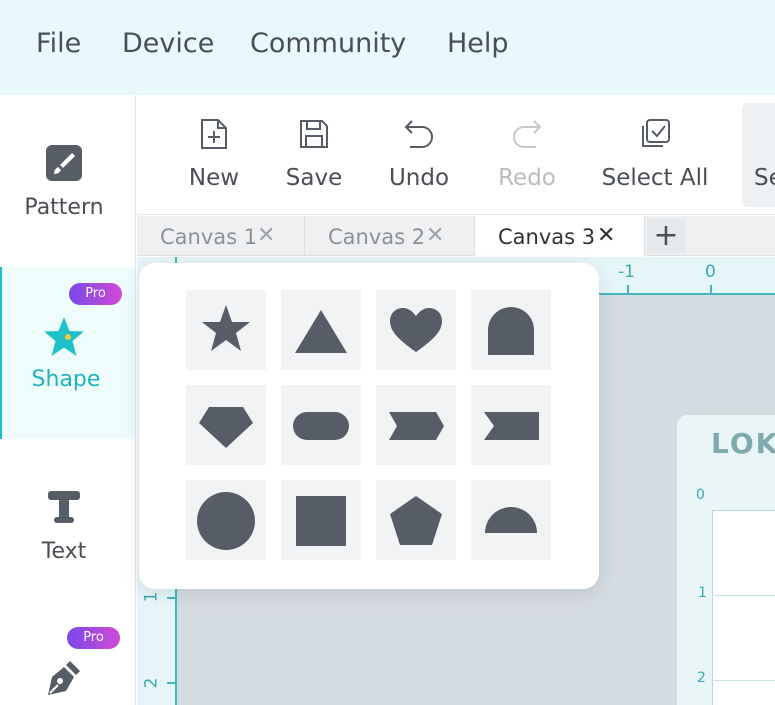  Describe the element at coordinates (58, 43) in the screenshot. I see `menu-file: File` at that location.